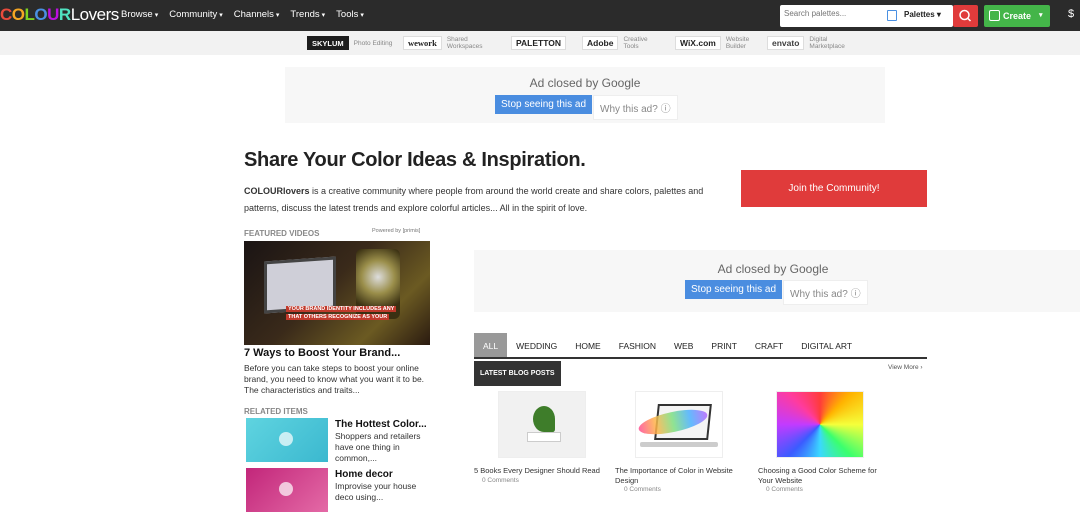 The width and height of the screenshot is (1080, 512). Describe the element at coordinates (544, 419) in the screenshot. I see `plant-image` at that location.